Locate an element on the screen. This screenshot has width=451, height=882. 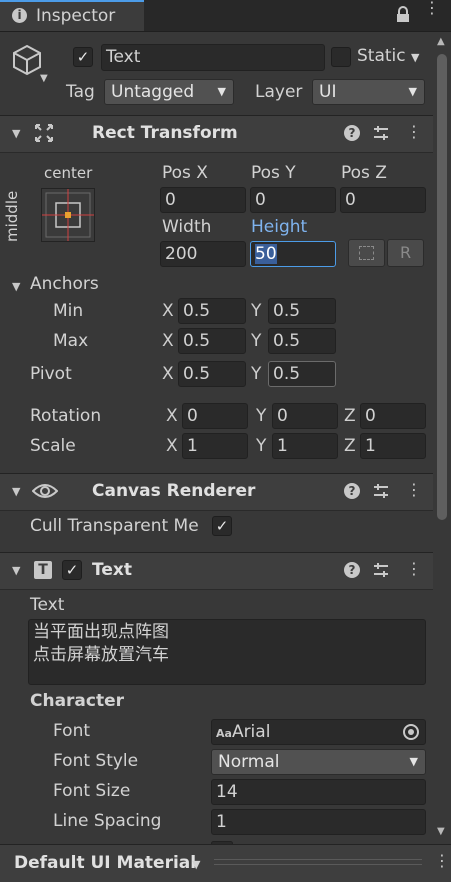
width-field: 200 is located at coordinates (203, 254).